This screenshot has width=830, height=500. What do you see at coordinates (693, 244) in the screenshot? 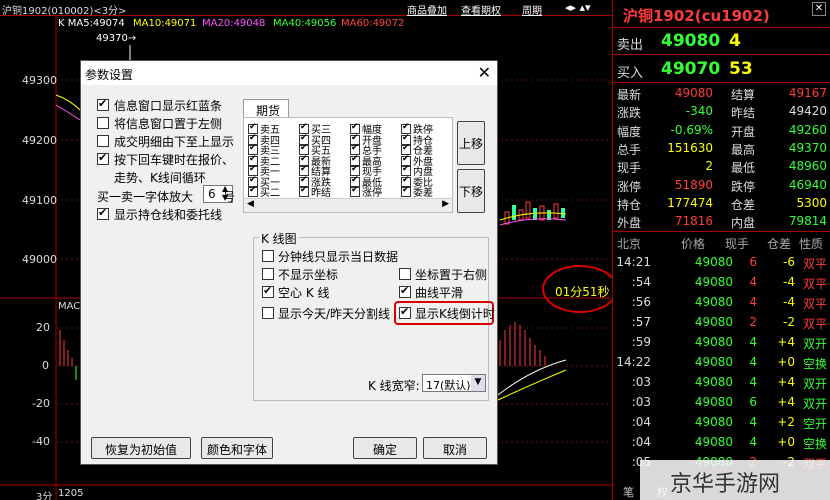
I see `tick-header-price: 价格` at bounding box center [693, 244].